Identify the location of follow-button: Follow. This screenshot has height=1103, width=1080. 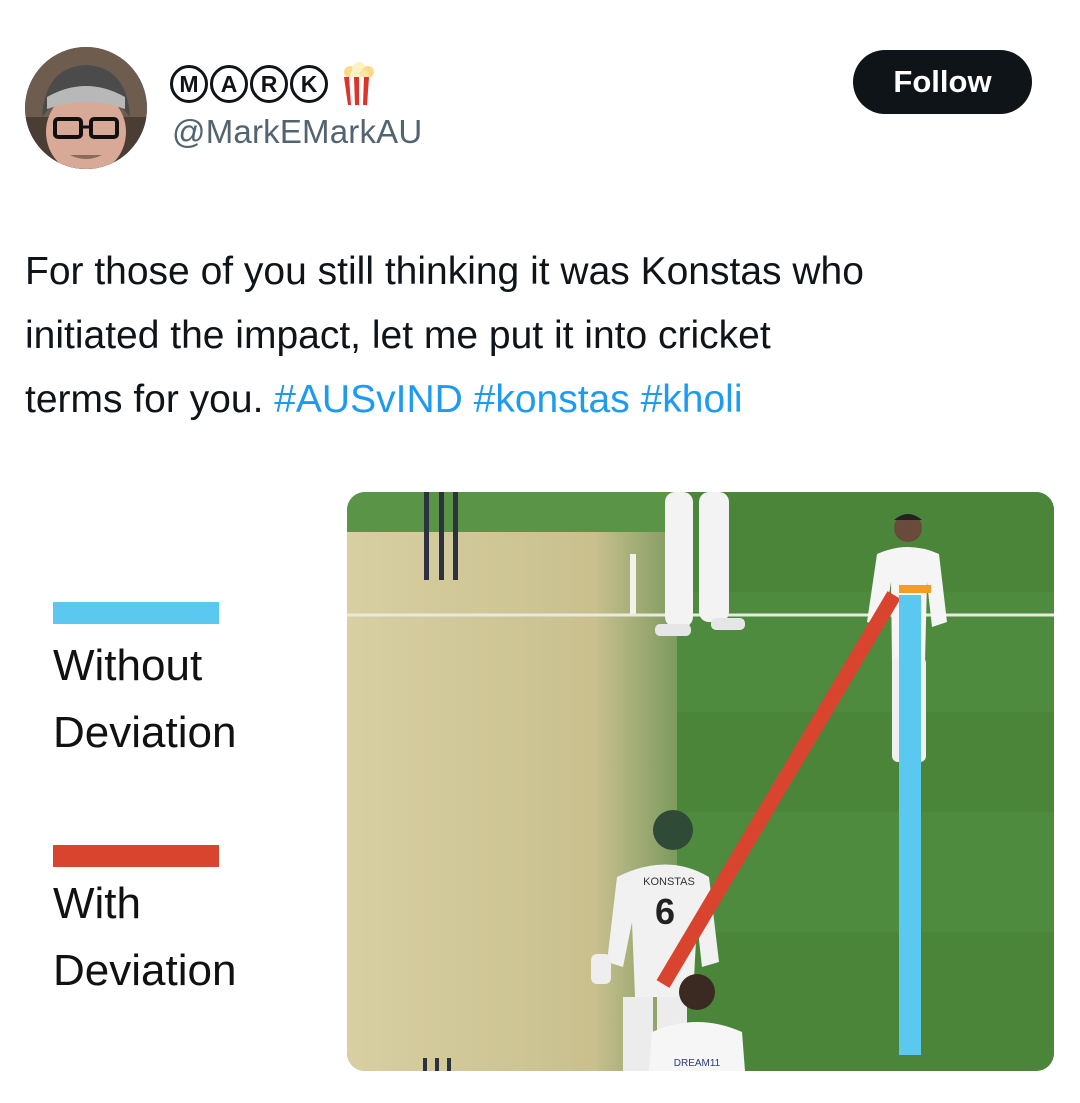
(942, 82).